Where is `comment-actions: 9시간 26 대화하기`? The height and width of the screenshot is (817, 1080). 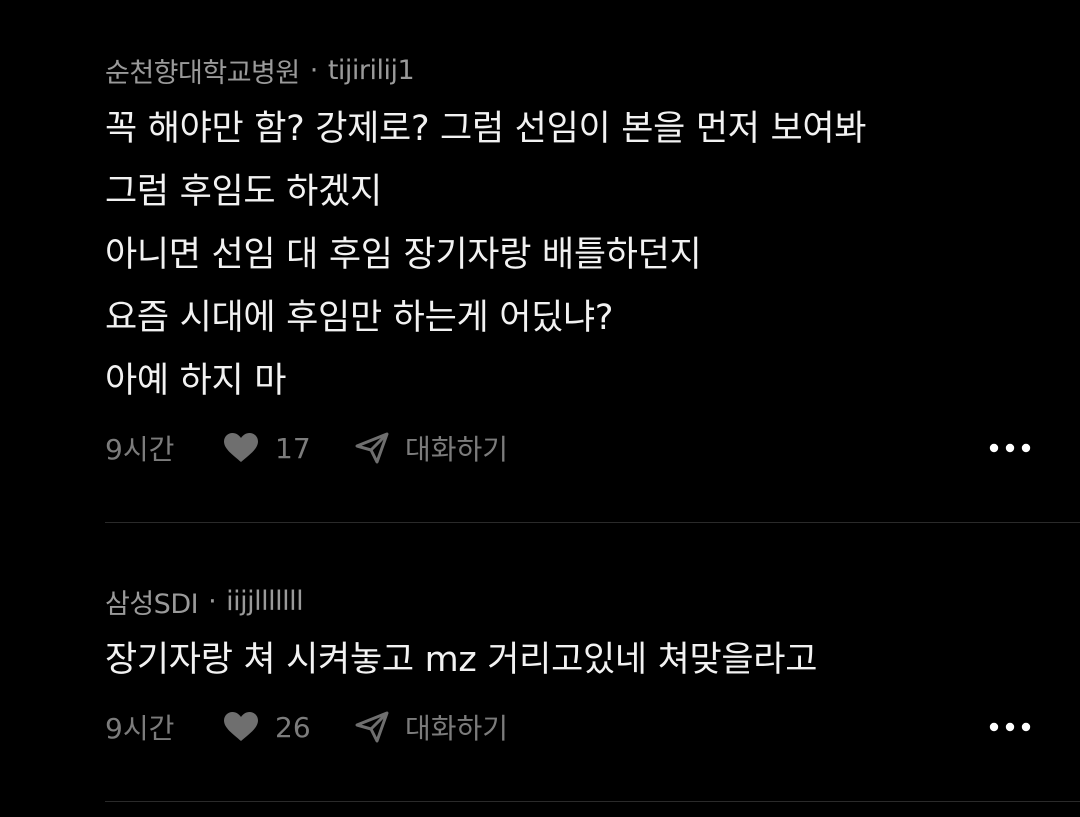 comment-actions: 9시간 26 대화하기 is located at coordinates (570, 727).